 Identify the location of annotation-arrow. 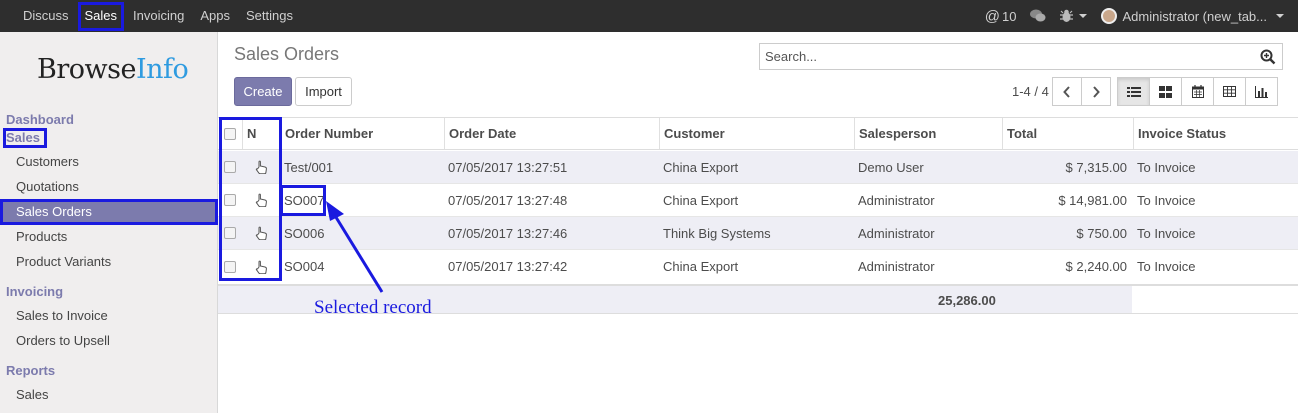
(355, 247).